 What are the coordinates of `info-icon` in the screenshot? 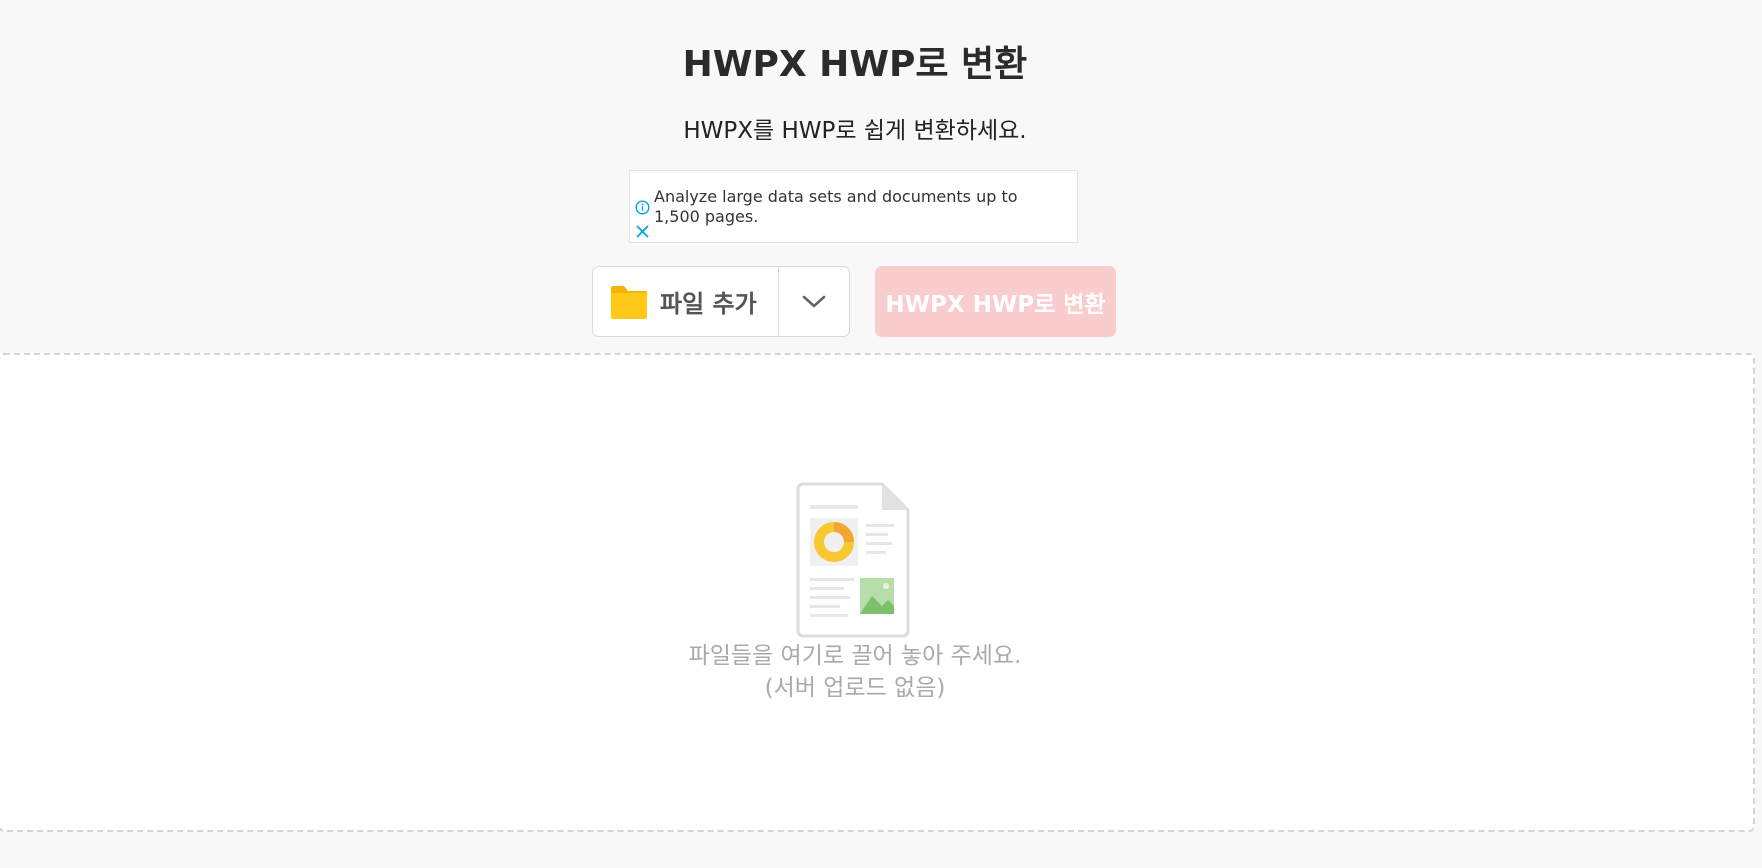 It's located at (642, 207).